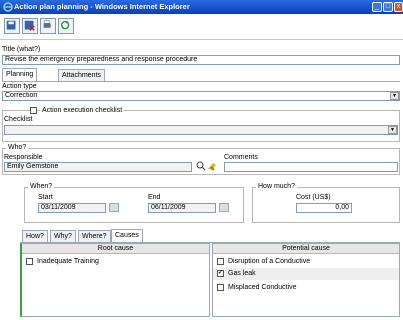  What do you see at coordinates (21, 49) in the screenshot?
I see `title-label: Title (what?)` at bounding box center [21, 49].